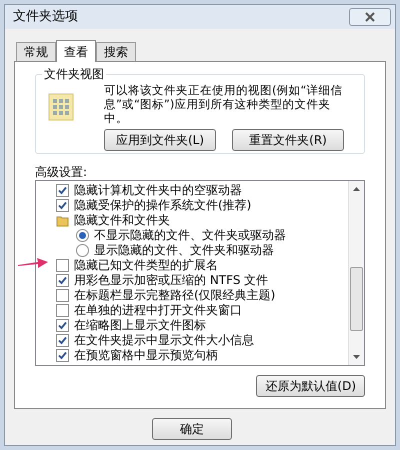  What do you see at coordinates (160, 140) in the screenshot?
I see `folder-button: 应用到文件夹(L)` at bounding box center [160, 140].